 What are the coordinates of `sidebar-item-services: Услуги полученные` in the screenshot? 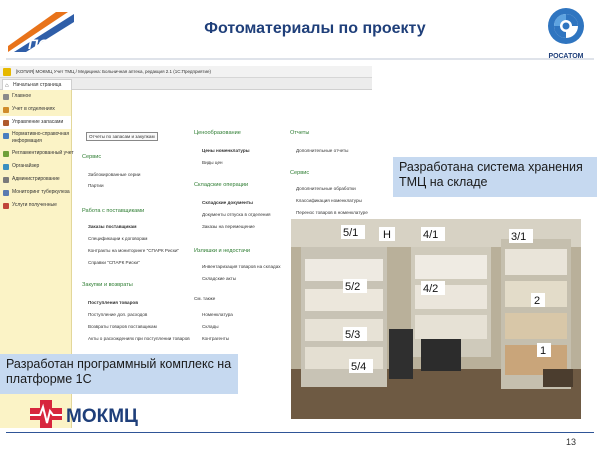 It's located at (35, 205).